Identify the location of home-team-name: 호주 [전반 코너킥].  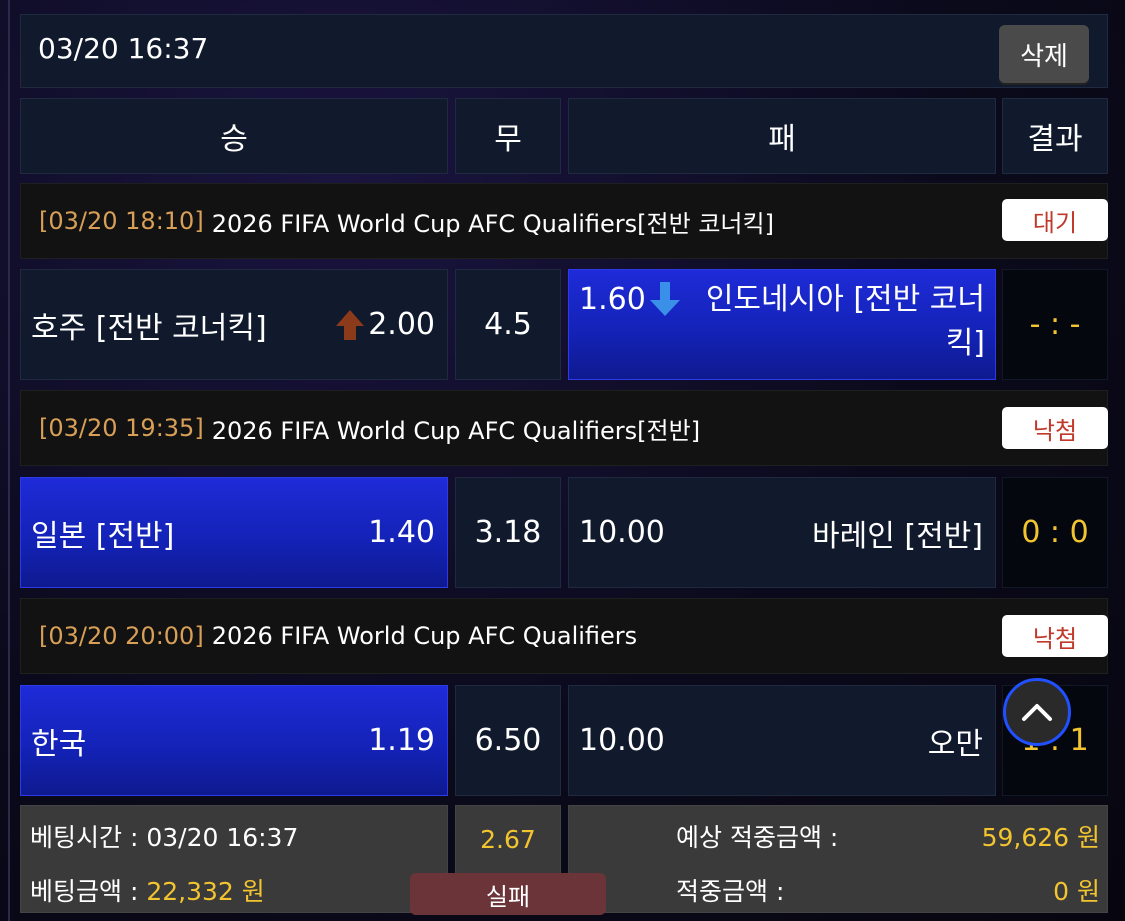
(149, 328).